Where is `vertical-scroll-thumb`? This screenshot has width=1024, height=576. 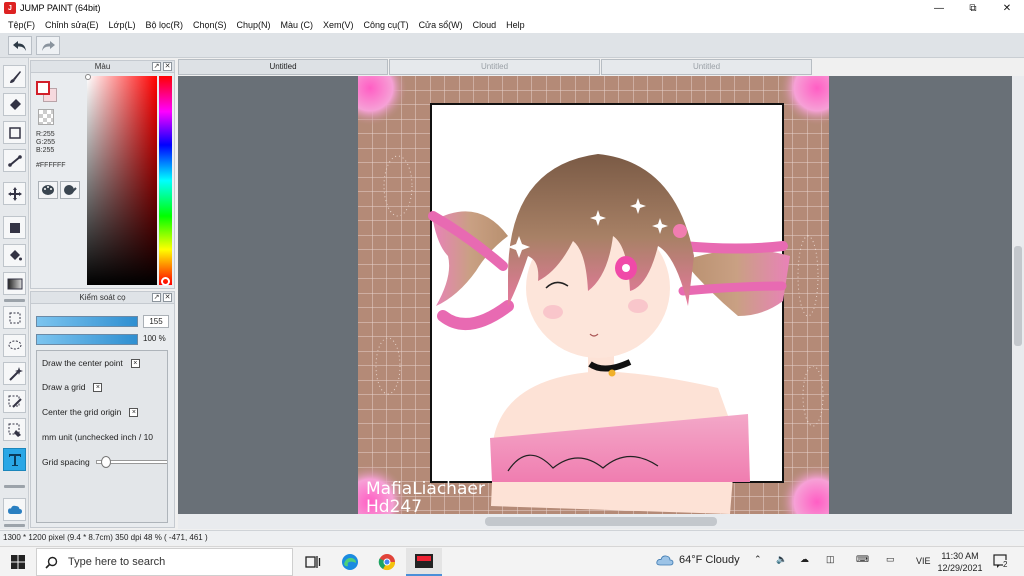
vertical-scroll-thumb is located at coordinates (1018, 296).